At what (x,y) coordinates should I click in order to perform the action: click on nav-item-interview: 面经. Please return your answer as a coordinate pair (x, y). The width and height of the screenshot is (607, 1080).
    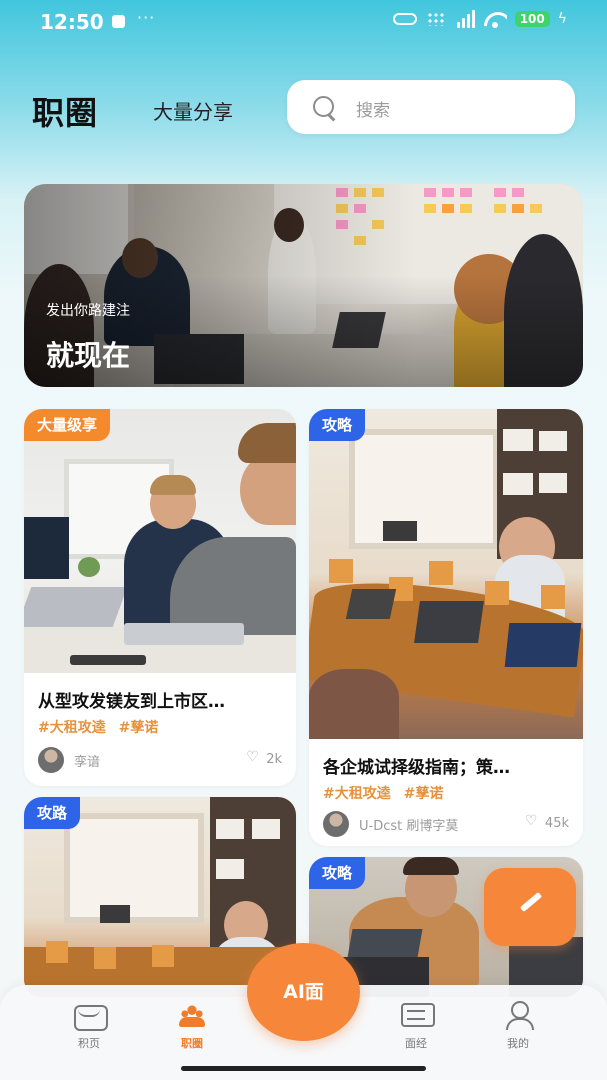
    Looking at the image, I should click on (416, 1026).